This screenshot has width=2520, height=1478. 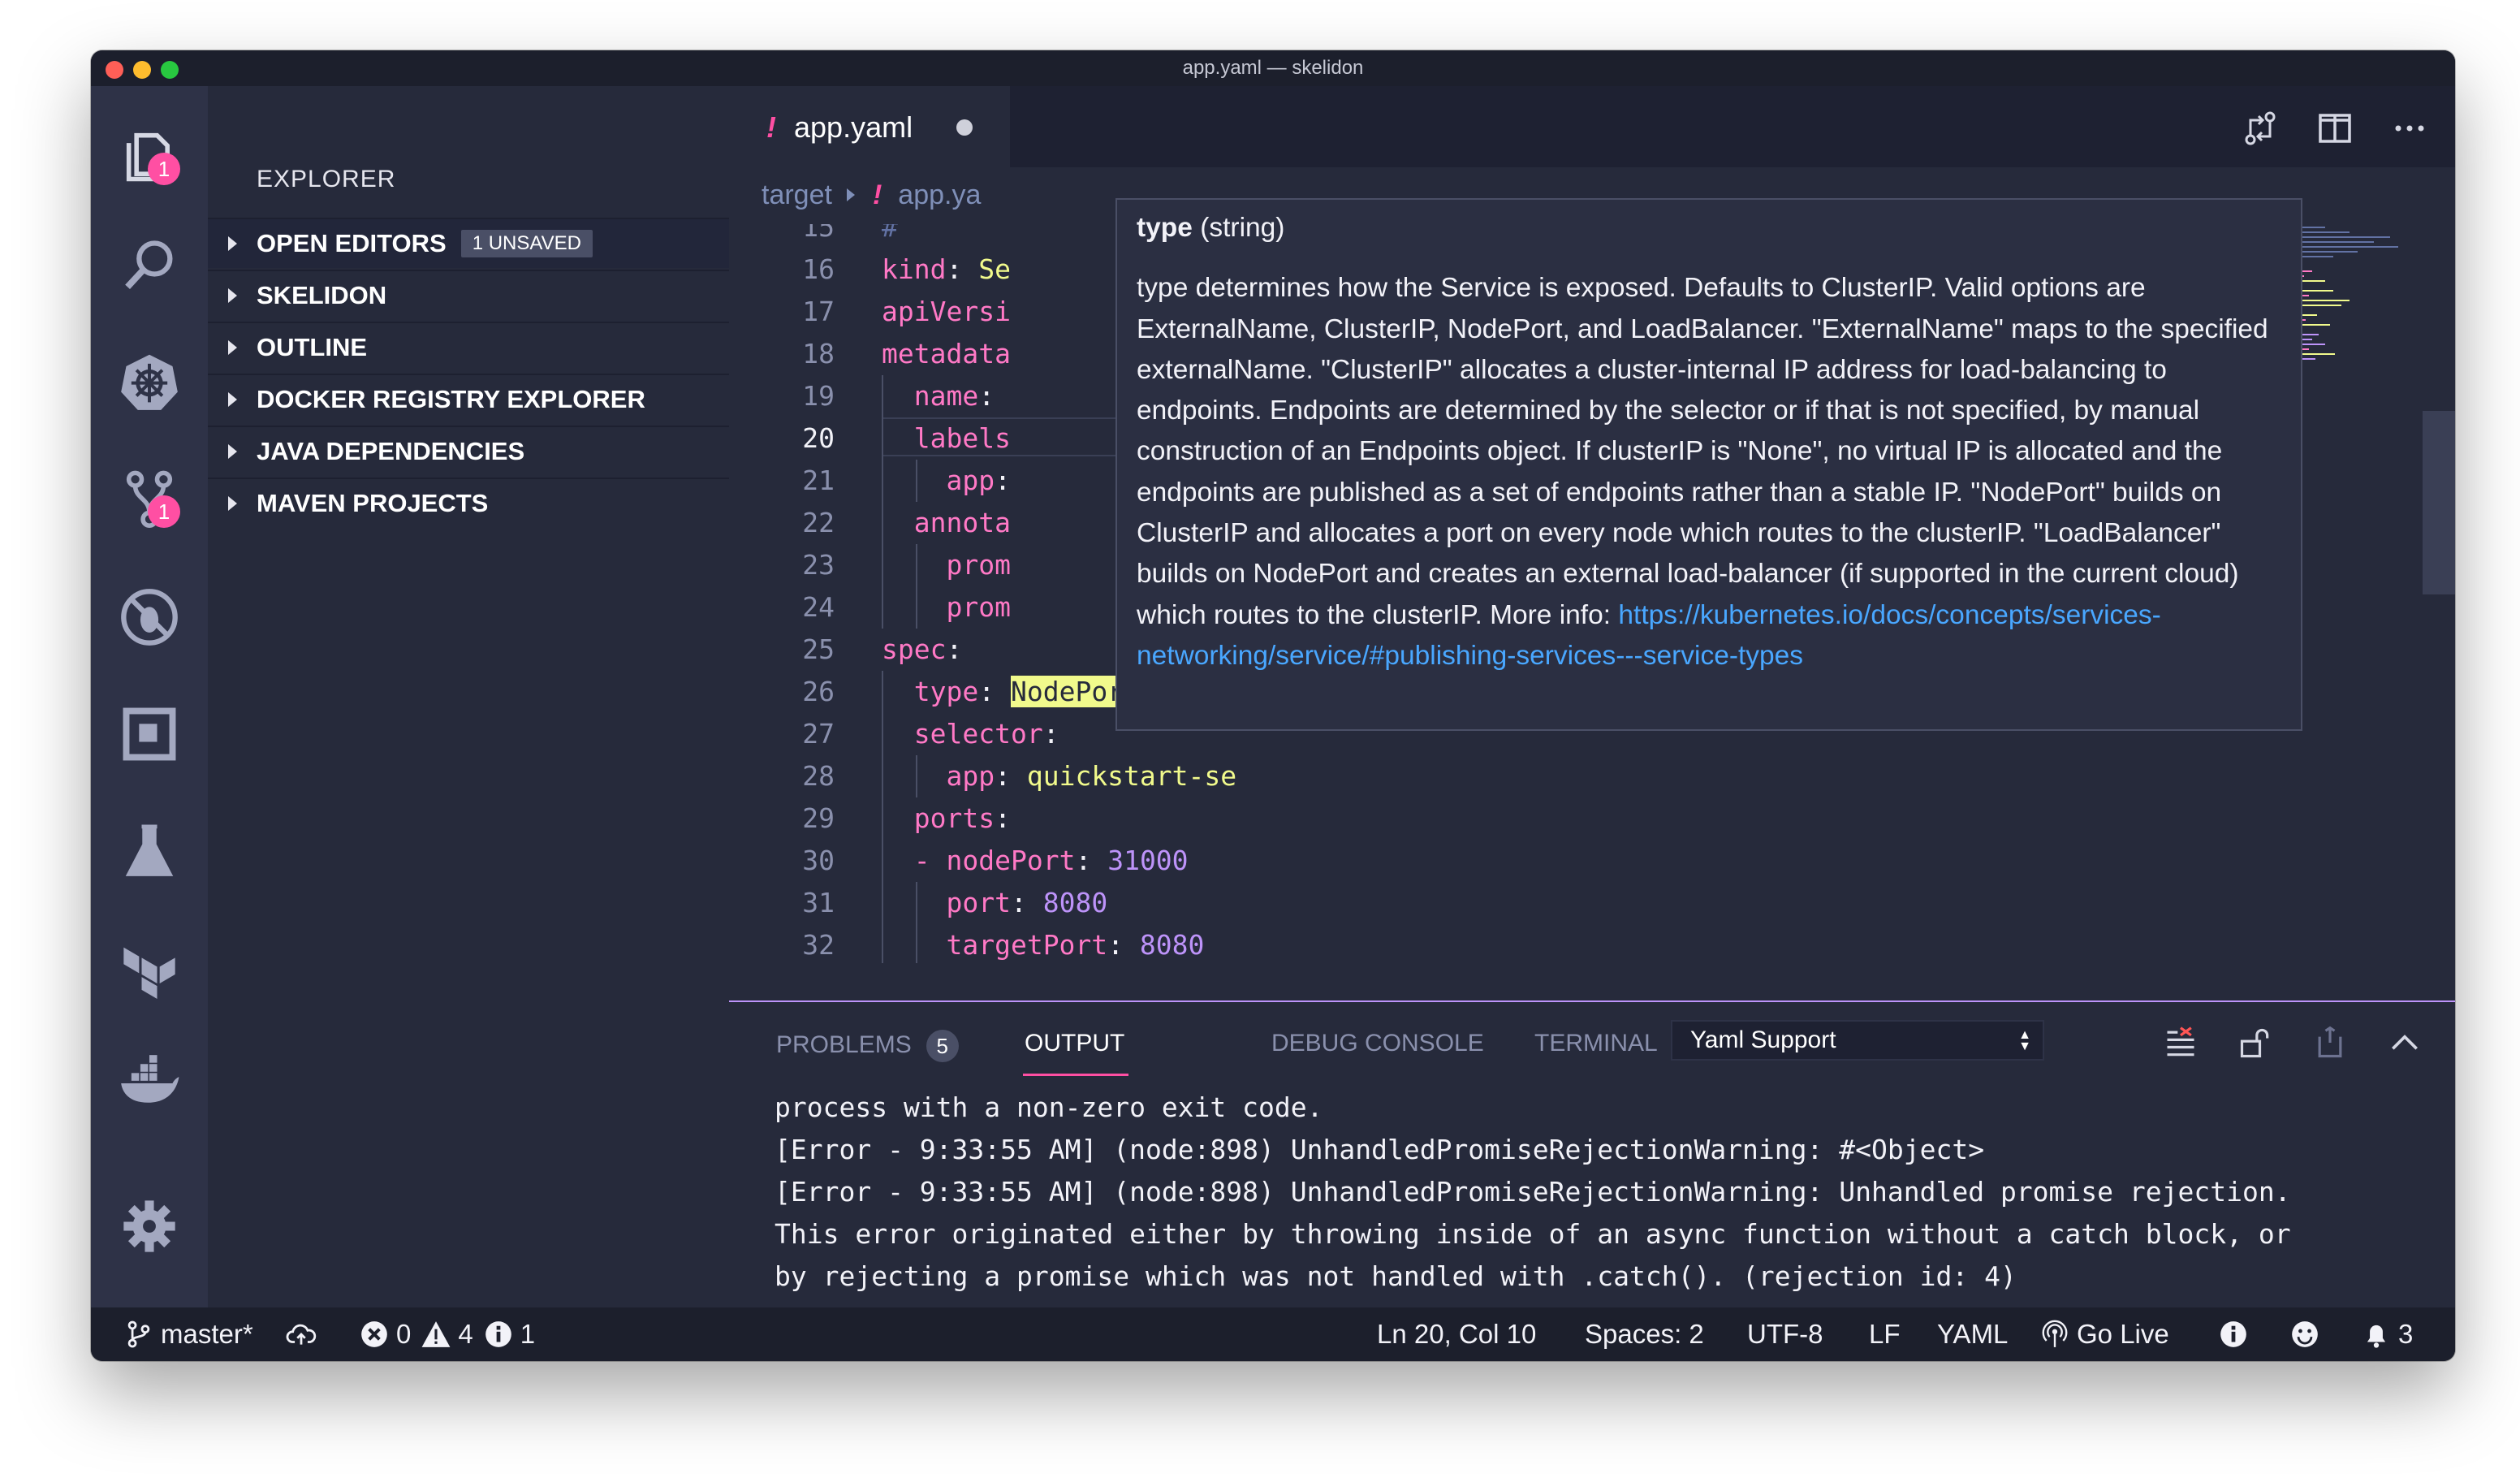 What do you see at coordinates (304, 1334) in the screenshot?
I see `sync-button` at bounding box center [304, 1334].